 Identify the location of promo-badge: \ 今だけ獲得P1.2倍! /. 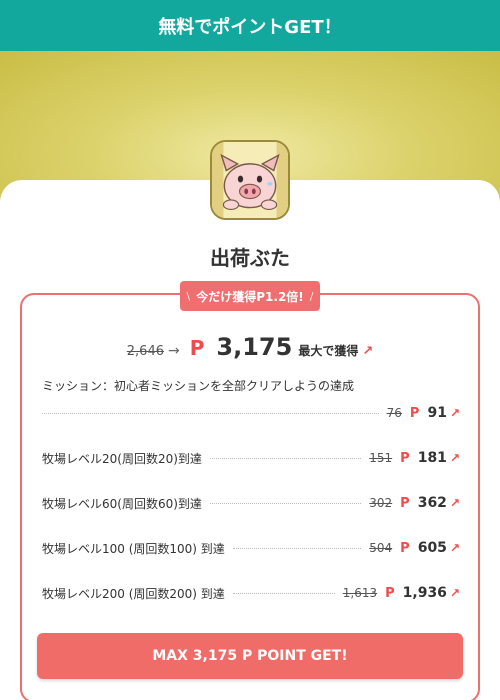
(250, 296).